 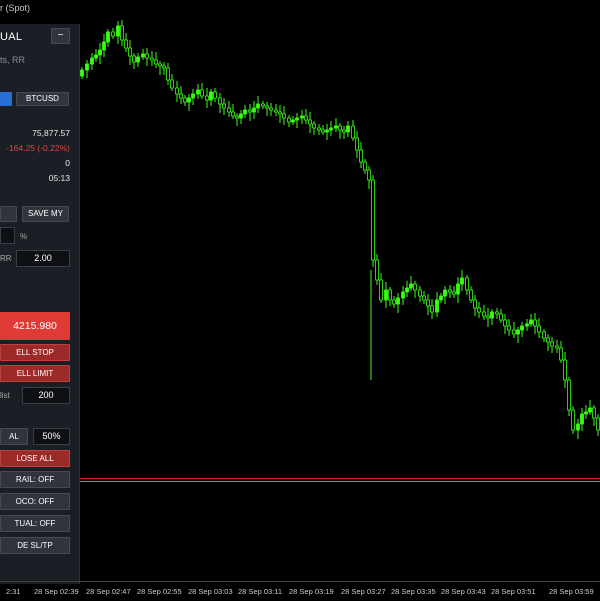 I want to click on sell-button: 4215.980, so click(x=35, y=326).